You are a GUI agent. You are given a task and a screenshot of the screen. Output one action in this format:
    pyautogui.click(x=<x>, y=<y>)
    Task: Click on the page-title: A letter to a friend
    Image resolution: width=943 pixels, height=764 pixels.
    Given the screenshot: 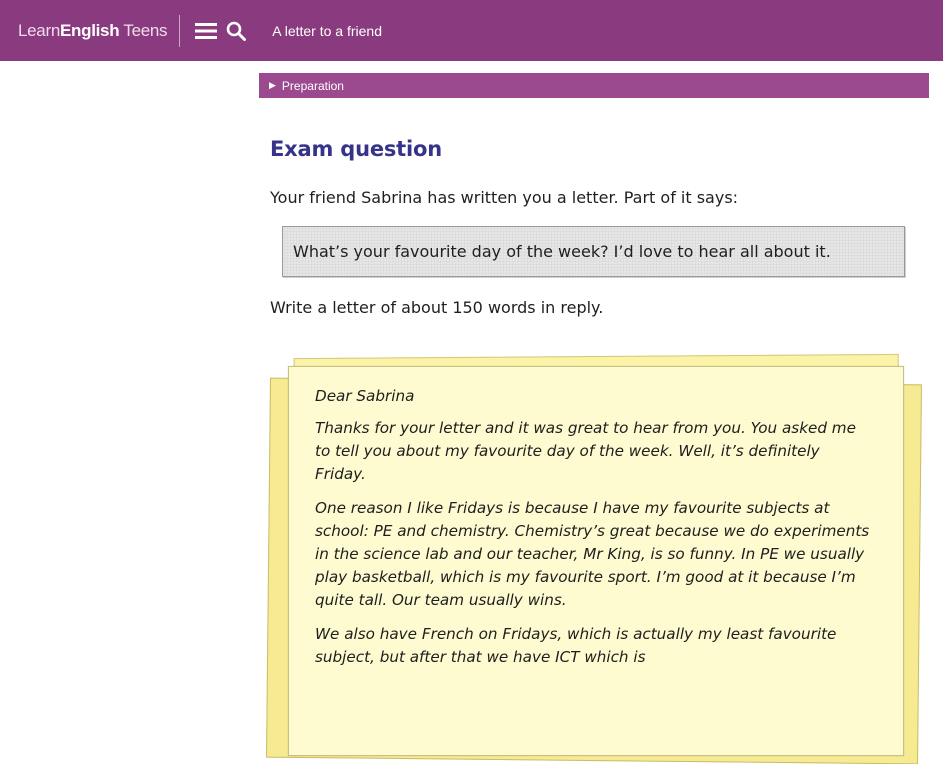 What is the action you would take?
    pyautogui.click(x=327, y=30)
    